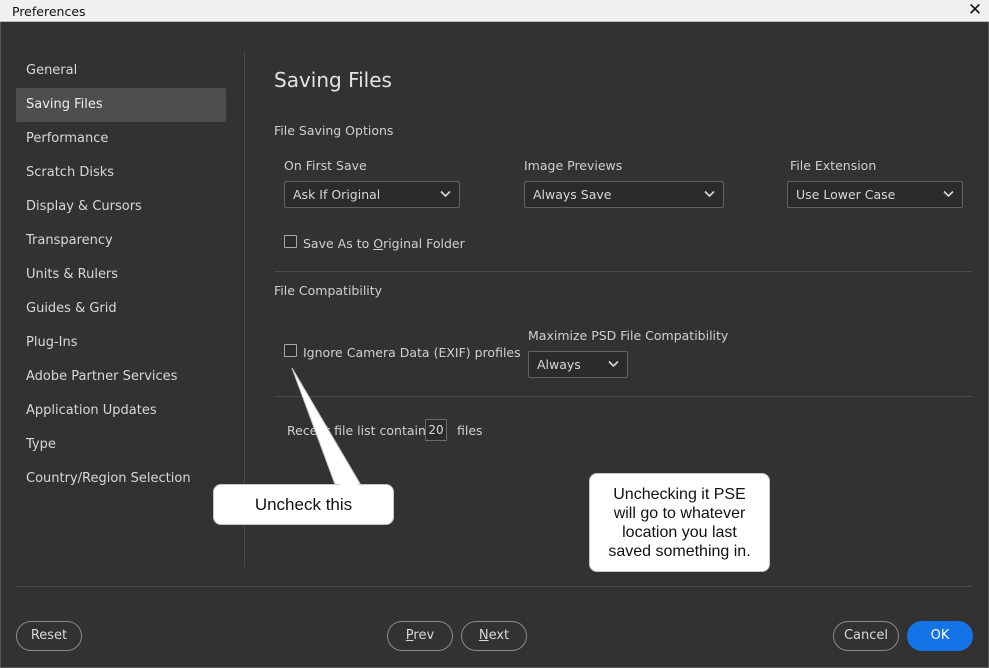 The width and height of the screenshot is (989, 668). Describe the element at coordinates (121, 377) in the screenshot. I see `sidebar-item-adobe-partner-services: Adobe Partner Services` at that location.